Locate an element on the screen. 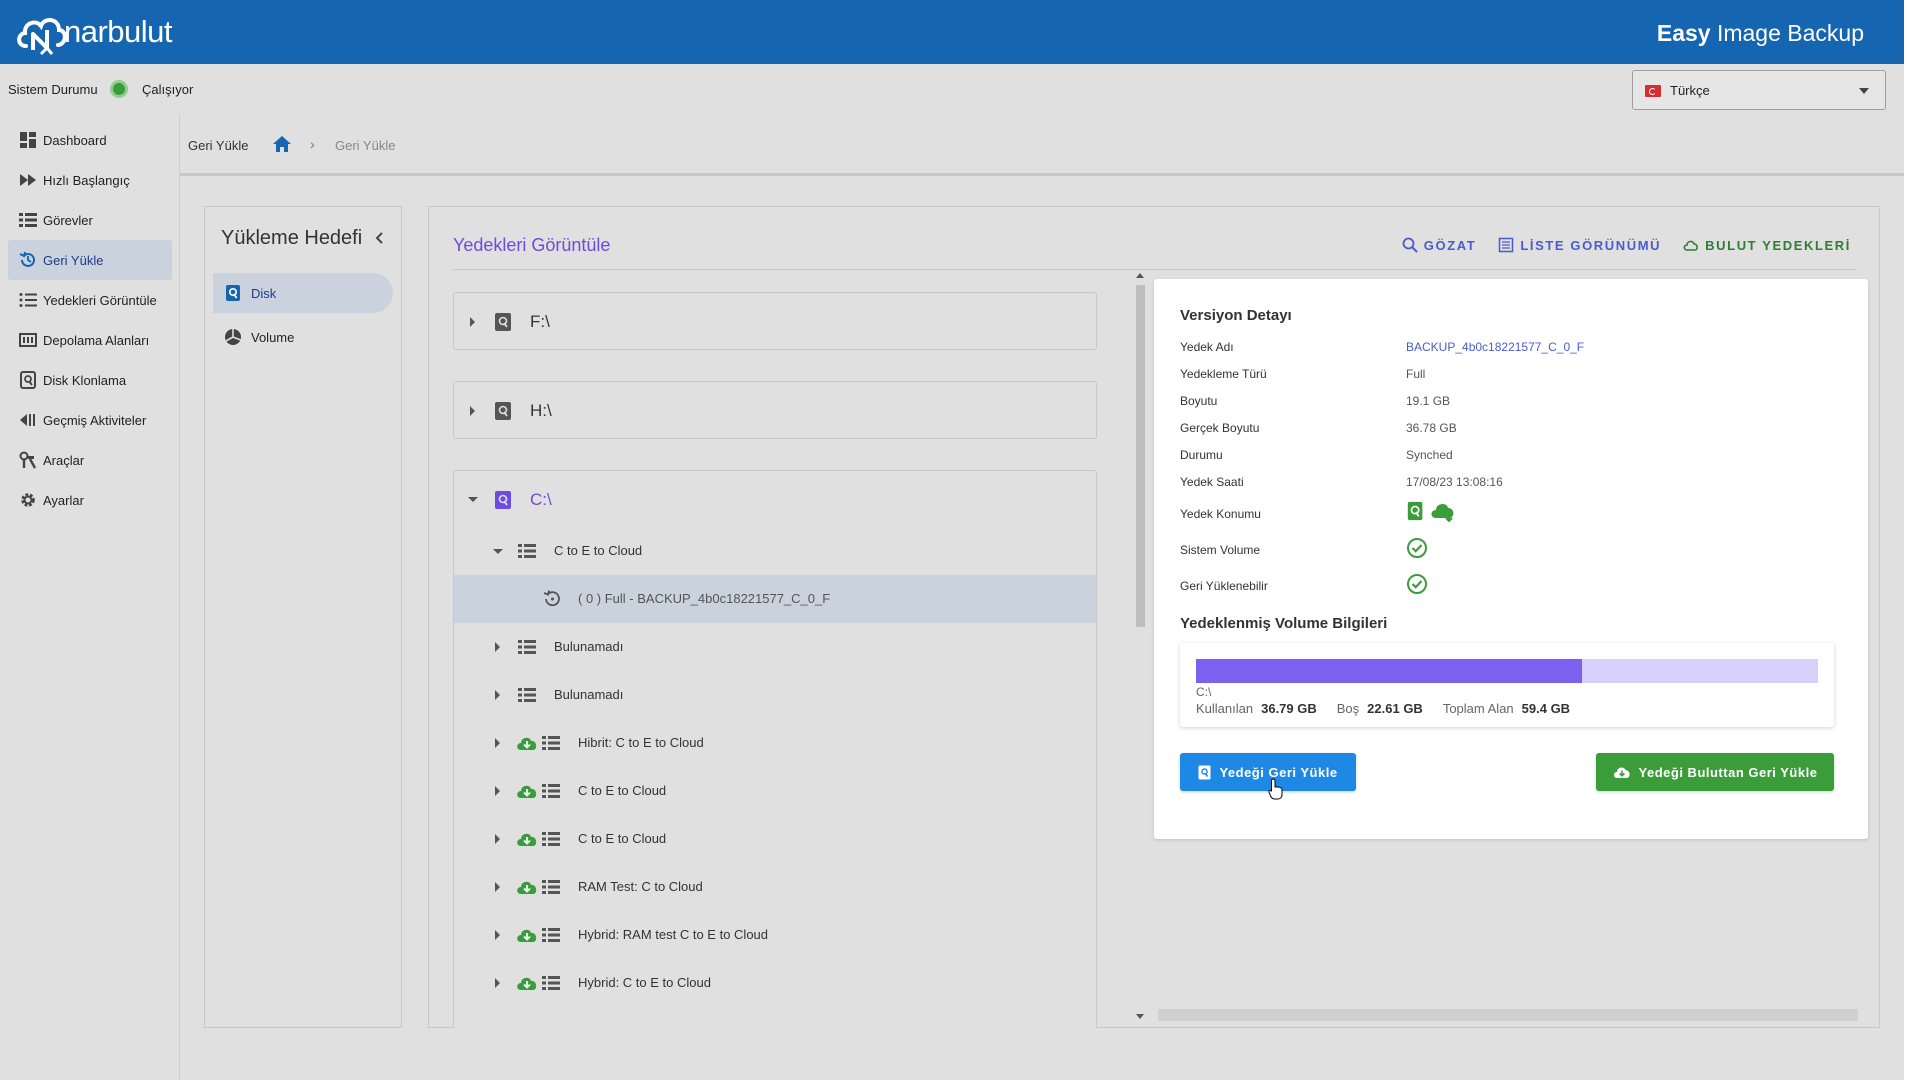 The image size is (1920, 1080). mouse-cursor-icon is located at coordinates (1275, 789).